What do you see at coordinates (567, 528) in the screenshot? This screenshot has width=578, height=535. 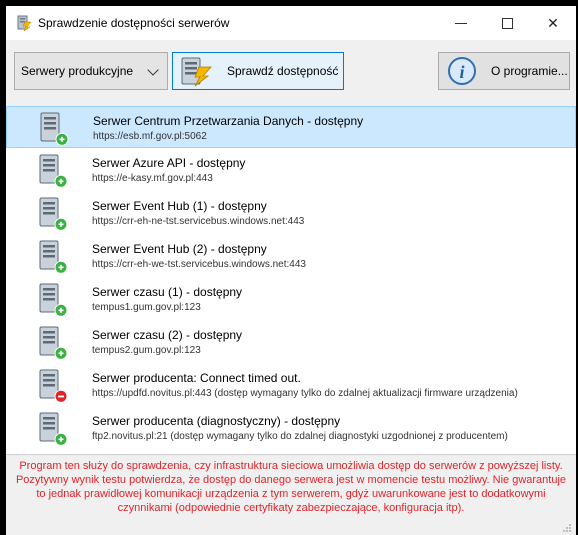 I see `resize-grip-icon` at bounding box center [567, 528].